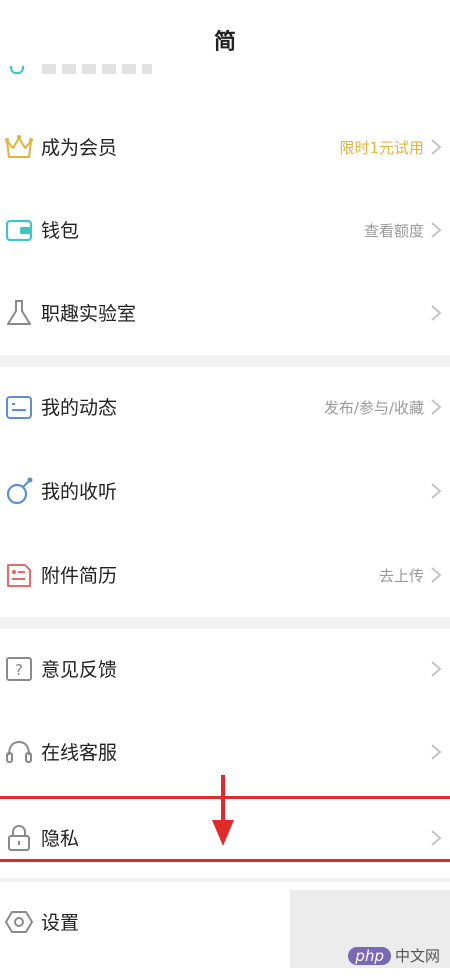 The width and height of the screenshot is (450, 976). Describe the element at coordinates (381, 148) in the screenshot. I see `menu-item-value: 限时1元试用` at that location.